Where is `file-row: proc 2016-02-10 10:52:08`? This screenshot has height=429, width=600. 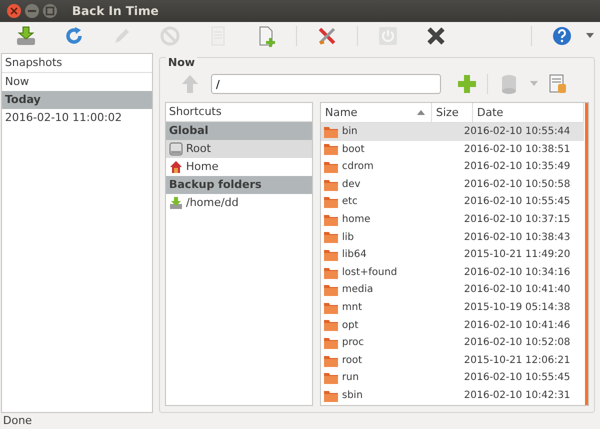
file-row: proc 2016-02-10 10:52:08 is located at coordinates (452, 343).